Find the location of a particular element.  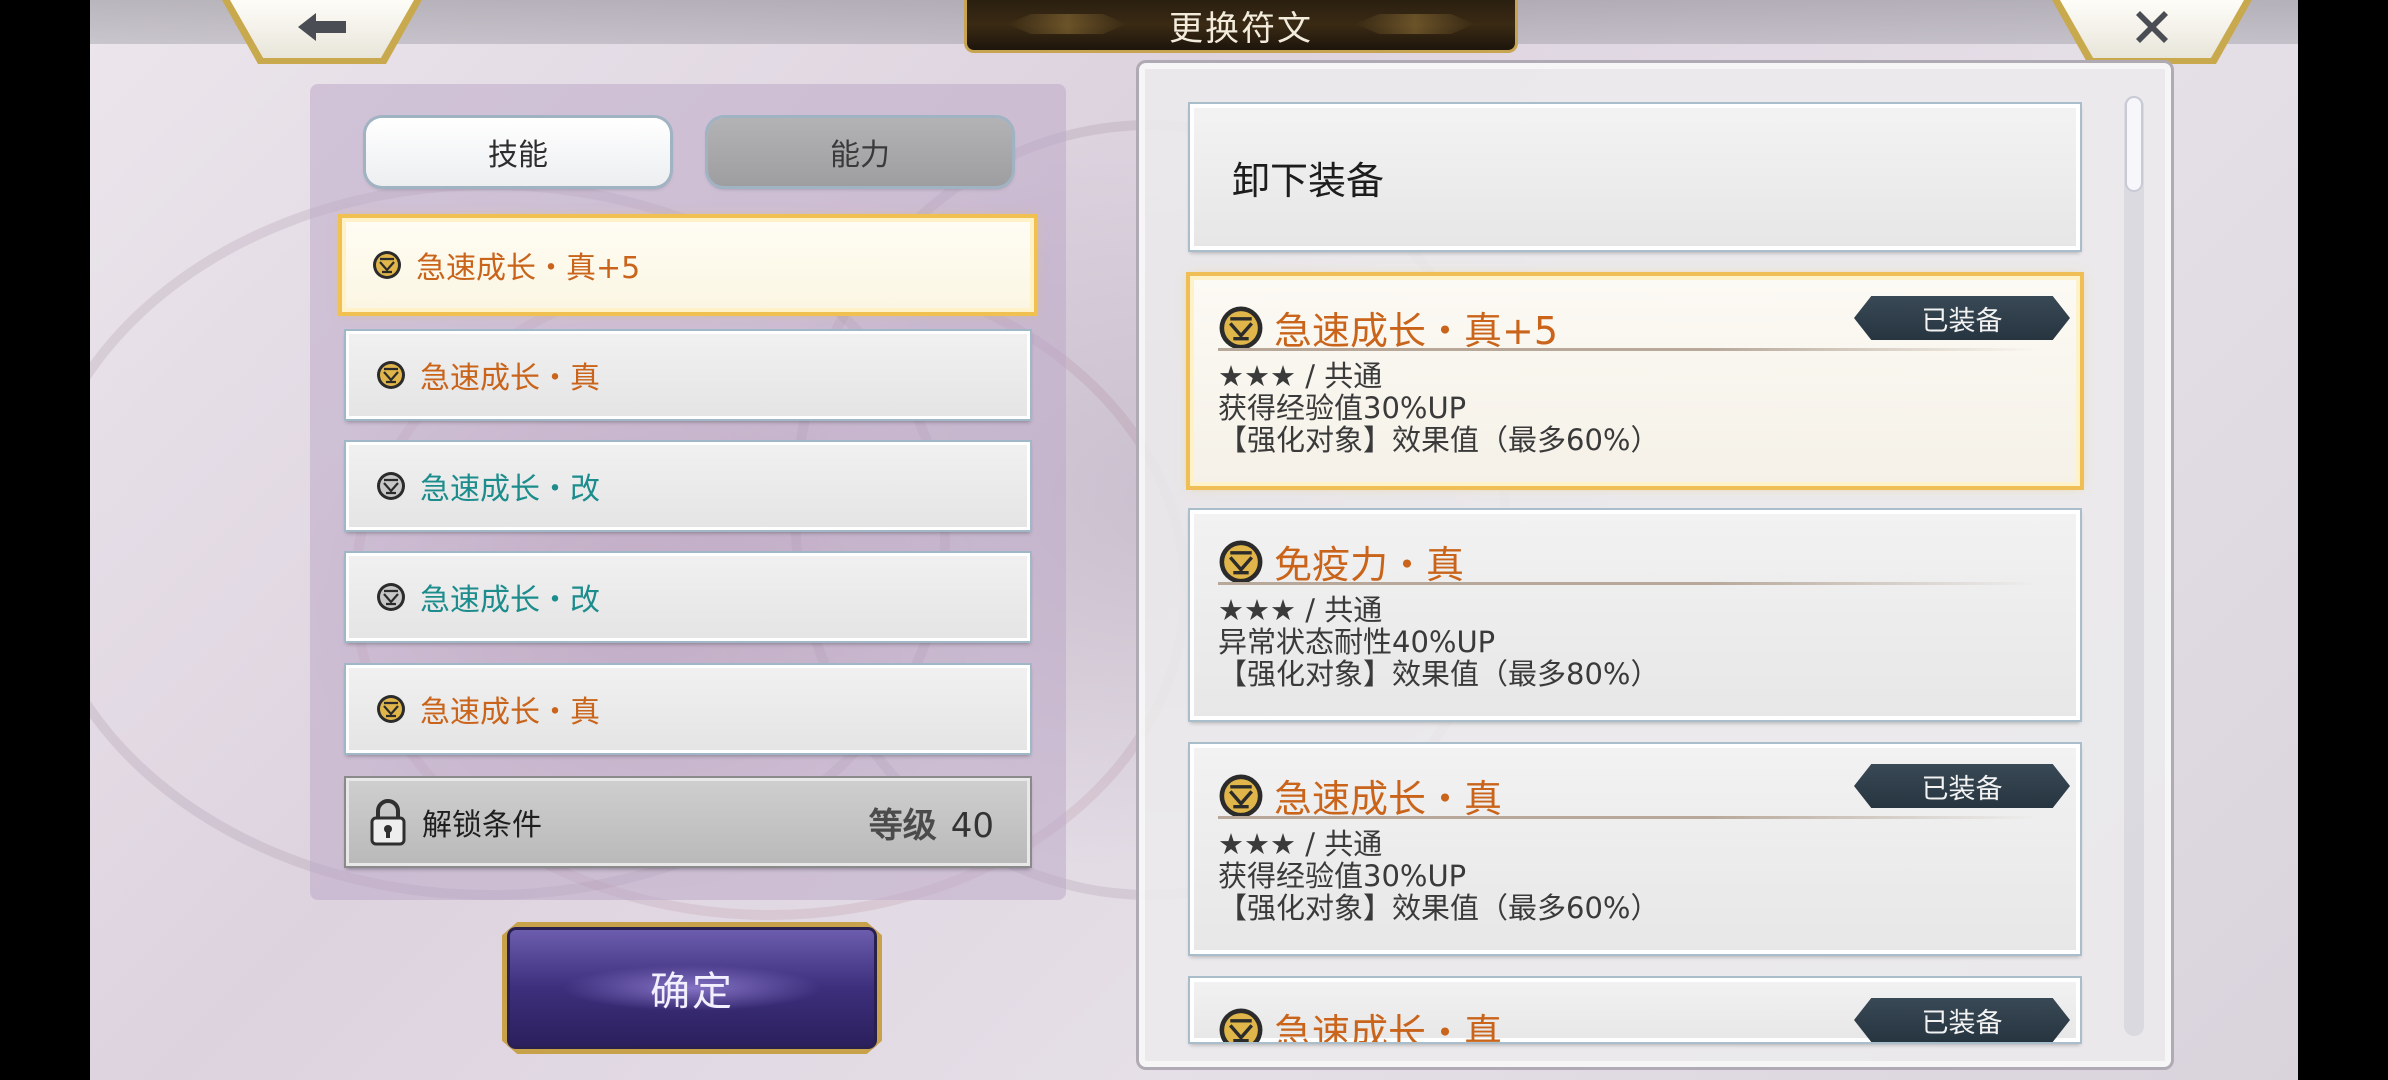

close-icon is located at coordinates (2152, 27).